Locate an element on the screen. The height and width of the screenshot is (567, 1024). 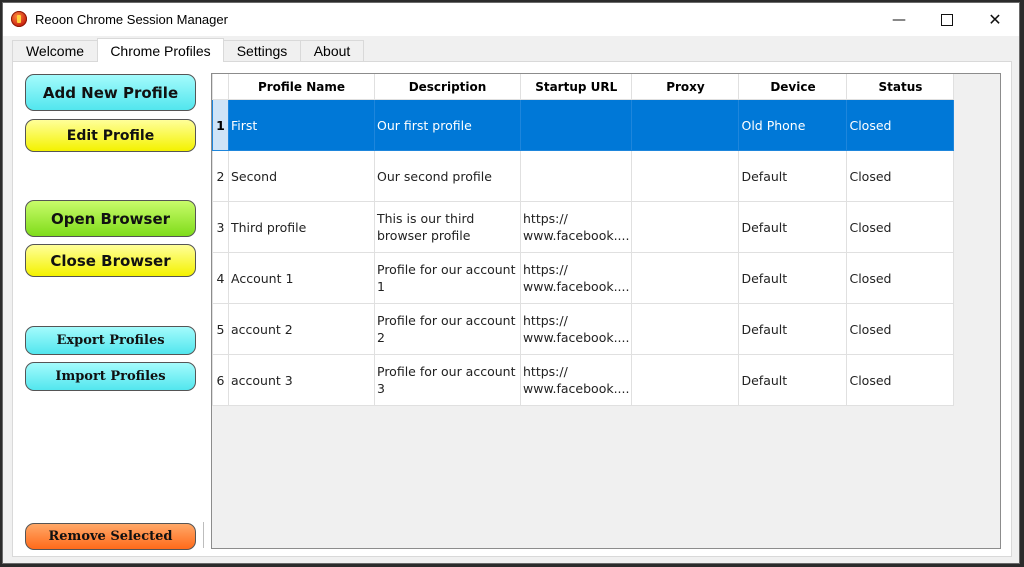
cell-description: Profile for our account 1 is located at coordinates (447, 278).